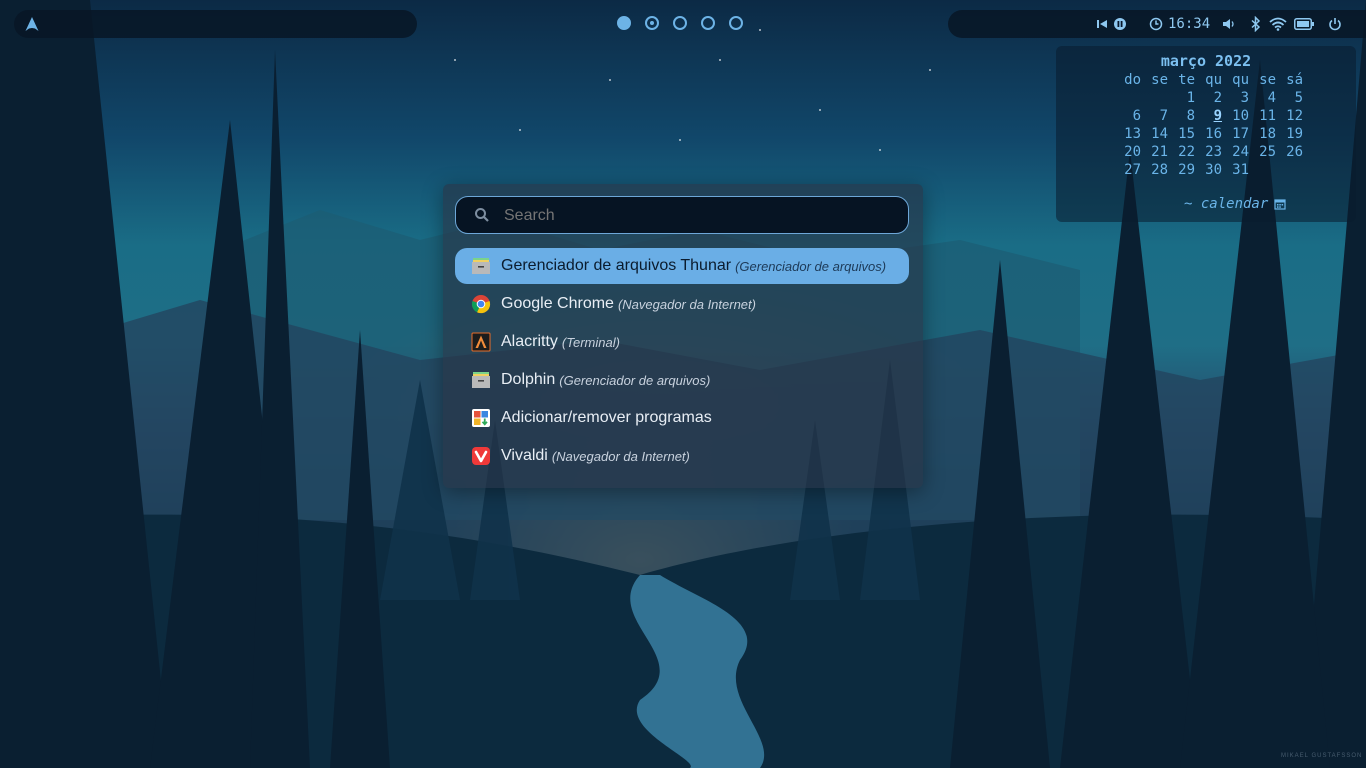  I want to click on search-input, so click(694, 216).